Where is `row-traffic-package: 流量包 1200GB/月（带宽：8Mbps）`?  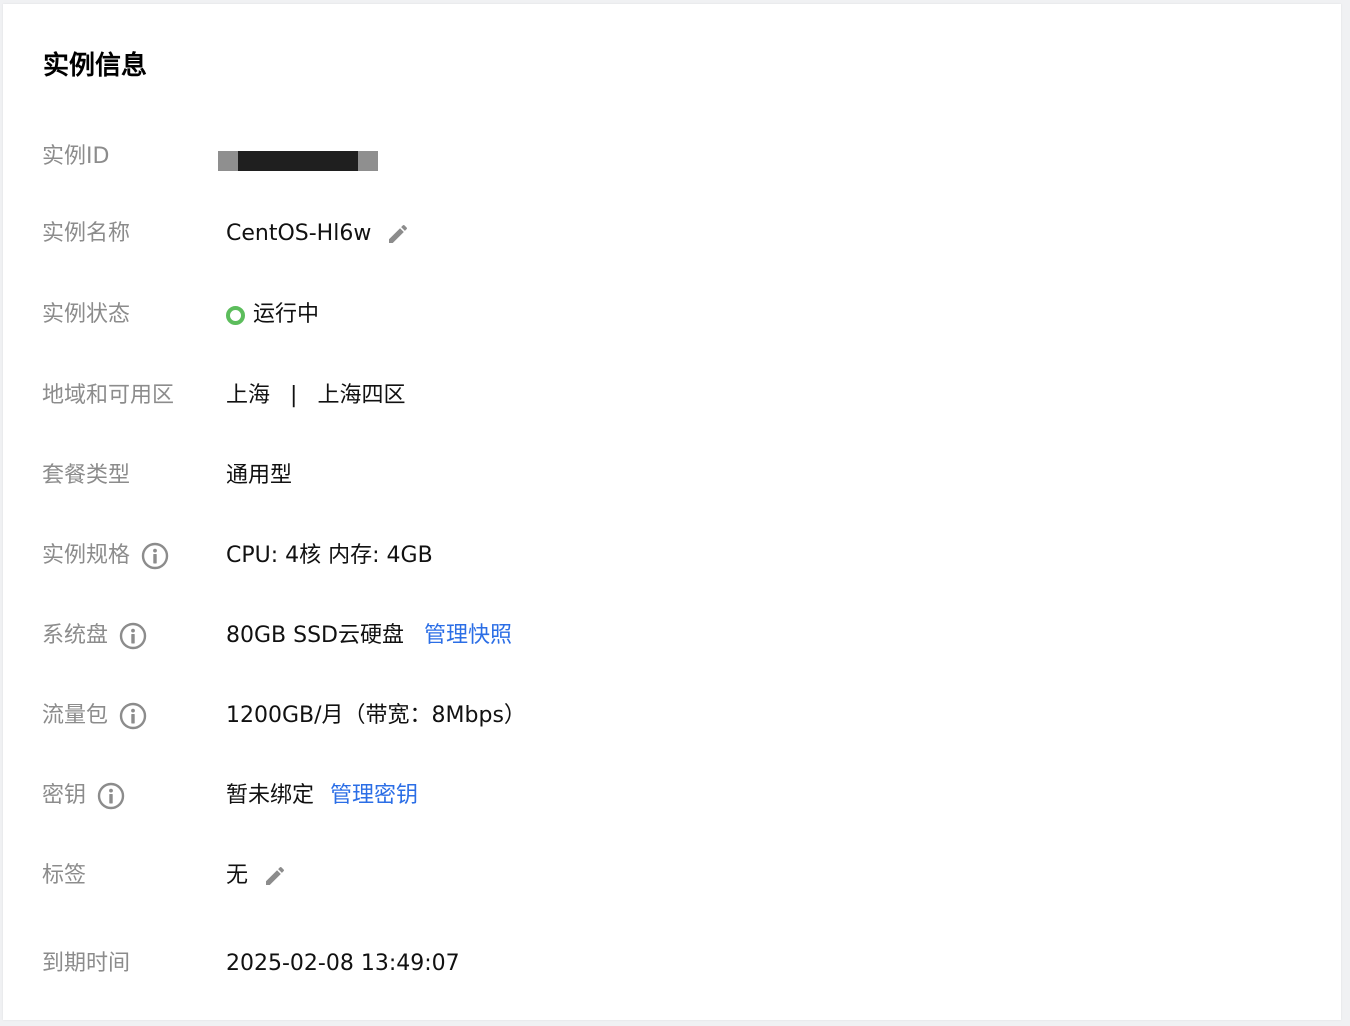
row-traffic-package: 流量包 1200GB/月（带宽：8Mbps） is located at coordinates (672, 716).